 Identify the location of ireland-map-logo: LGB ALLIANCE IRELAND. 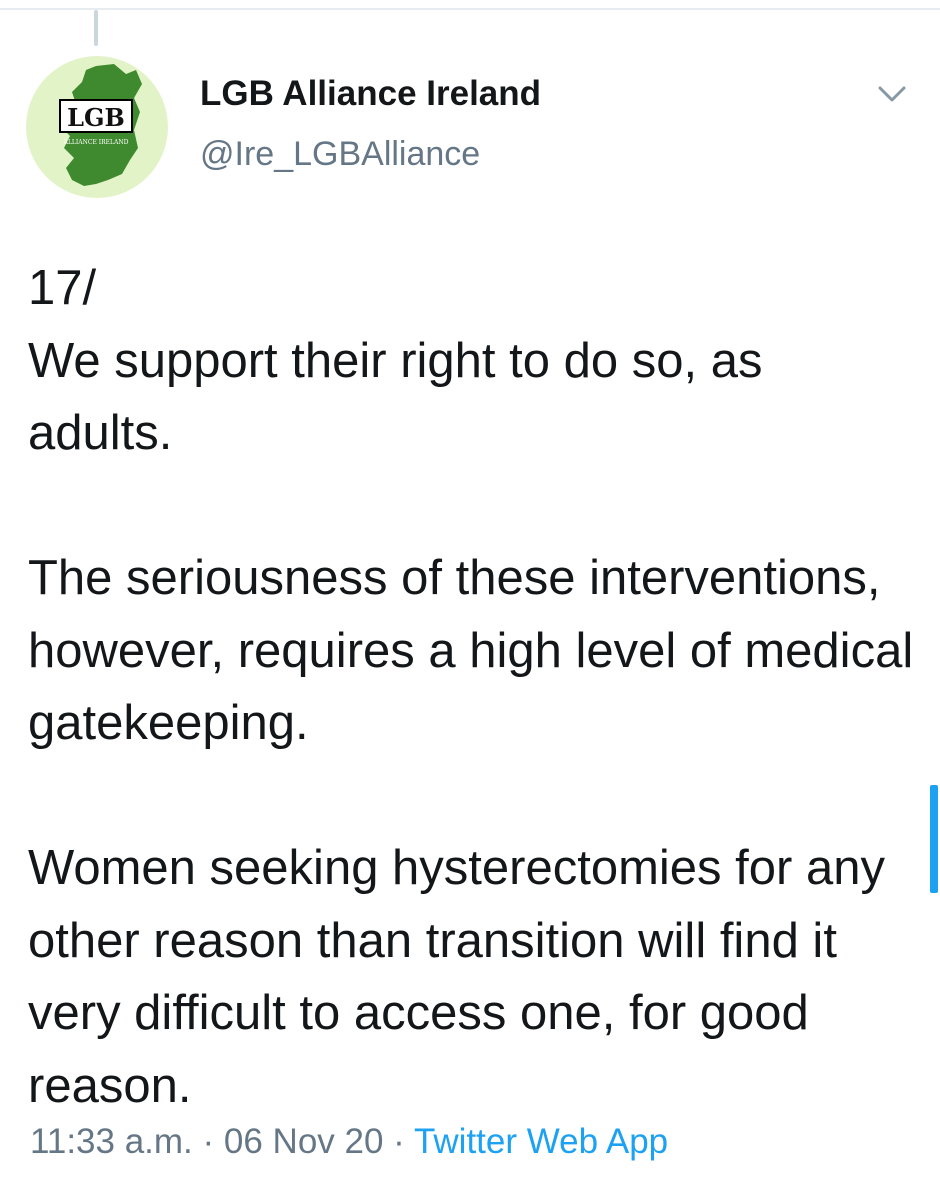
(100, 125).